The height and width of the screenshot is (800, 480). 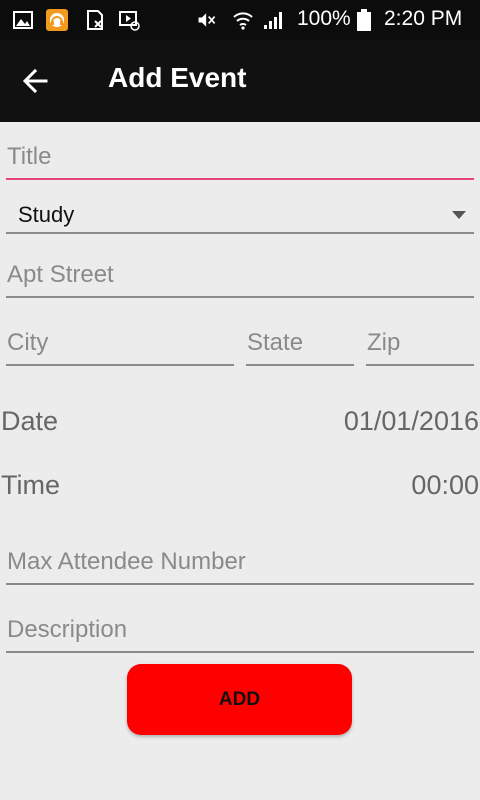 I want to click on state-field, so click(x=300, y=346).